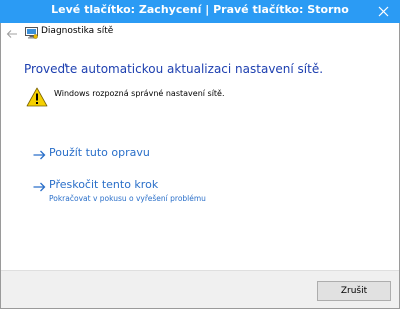 This screenshot has height=309, width=400. I want to click on close-icon, so click(383, 11).